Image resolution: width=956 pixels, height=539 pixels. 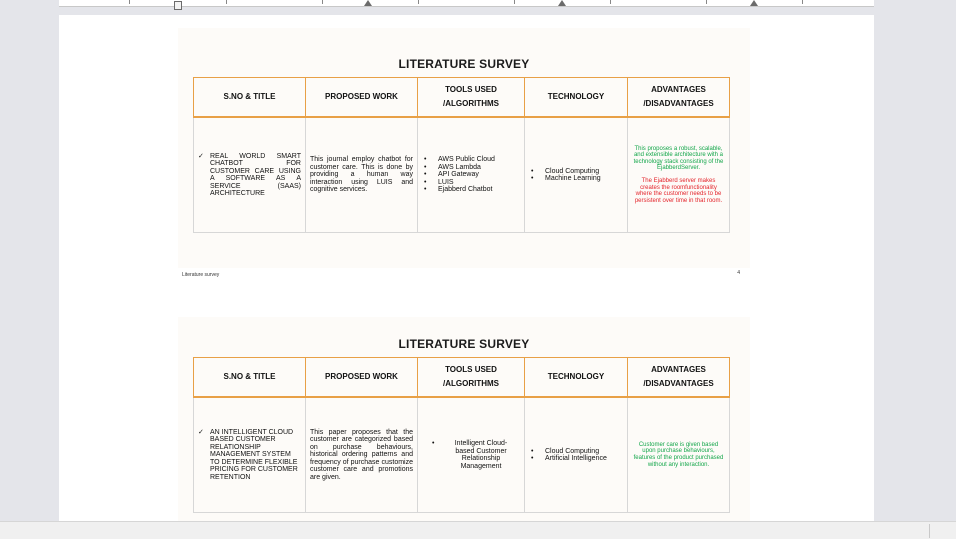 What do you see at coordinates (201, 275) in the screenshot?
I see `slide-footer: Literature survey` at bounding box center [201, 275].